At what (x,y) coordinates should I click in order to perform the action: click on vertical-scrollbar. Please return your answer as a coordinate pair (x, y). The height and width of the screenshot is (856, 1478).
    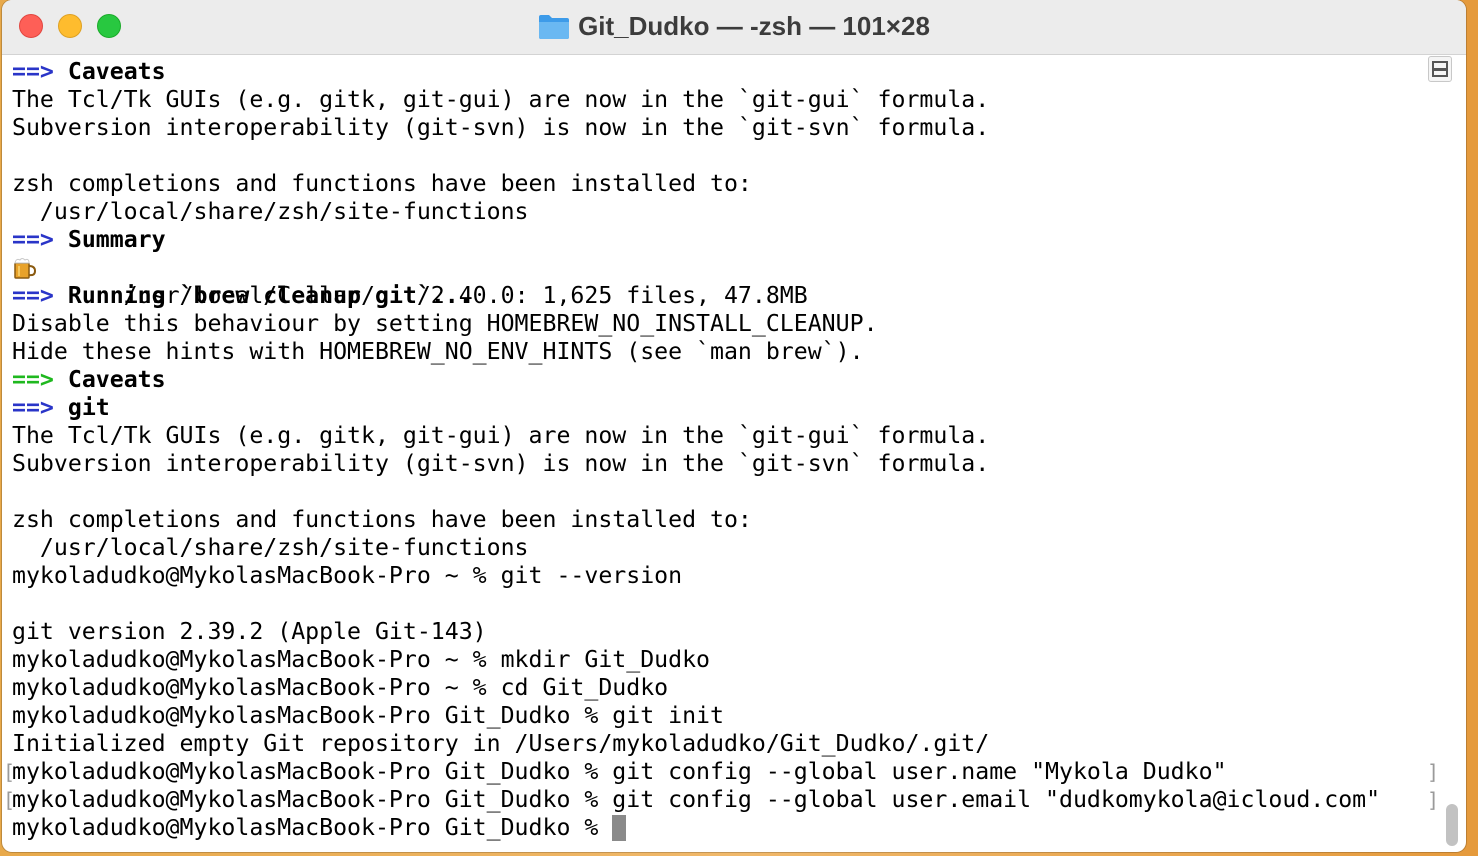
    Looking at the image, I should click on (1452, 465).